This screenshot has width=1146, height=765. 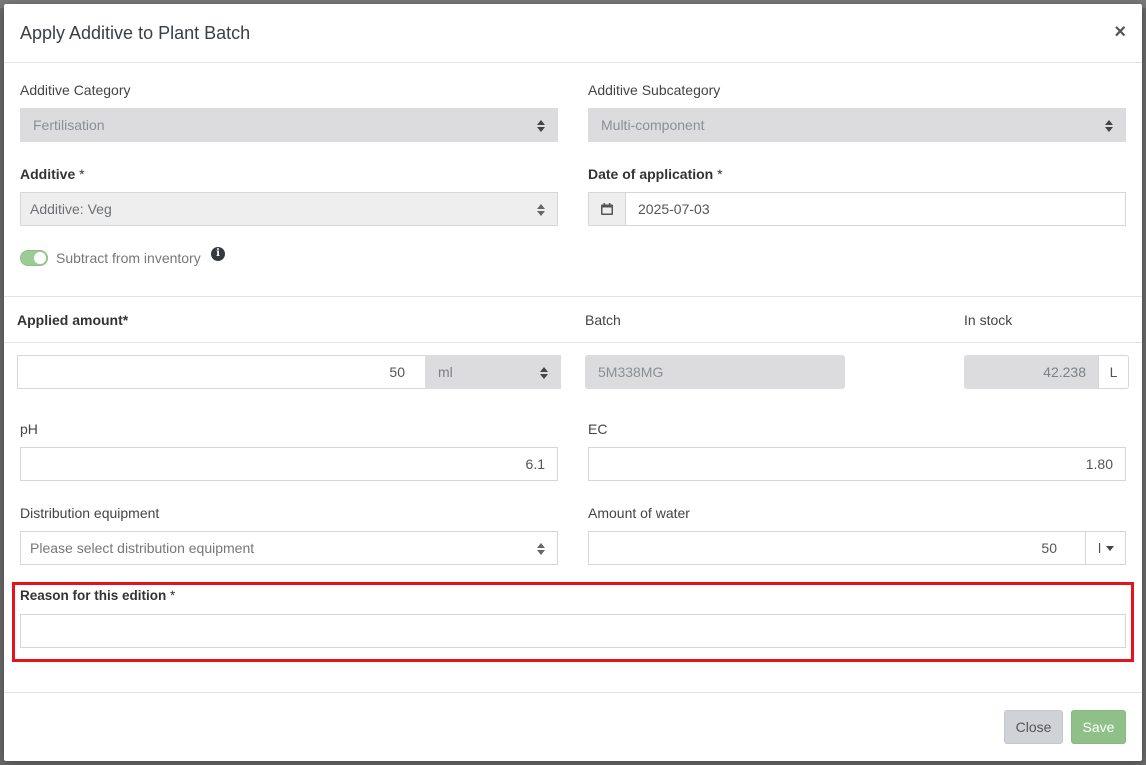 I want to click on additive-select: Additive: Veg, so click(x=289, y=209).